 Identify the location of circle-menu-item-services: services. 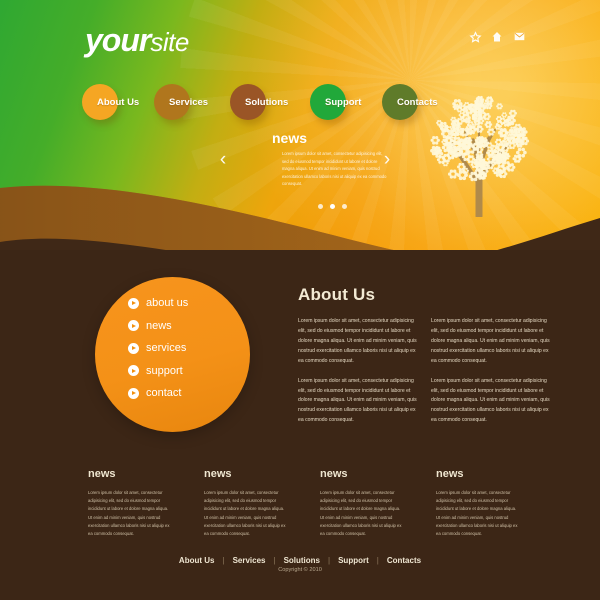
(158, 348).